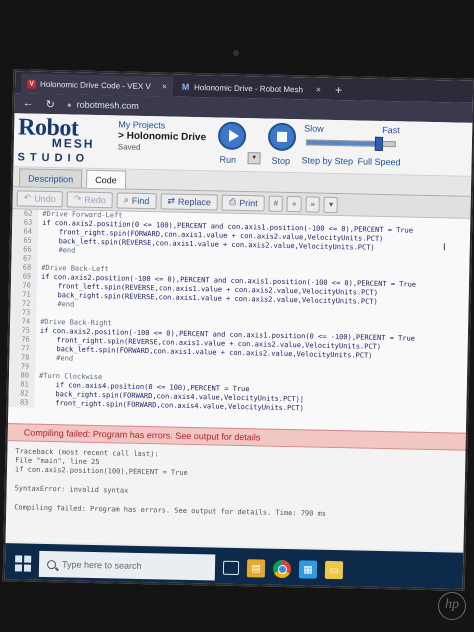 The image size is (474, 632). Describe the element at coordinates (343, 143) in the screenshot. I see `speed-slider-fill` at that location.